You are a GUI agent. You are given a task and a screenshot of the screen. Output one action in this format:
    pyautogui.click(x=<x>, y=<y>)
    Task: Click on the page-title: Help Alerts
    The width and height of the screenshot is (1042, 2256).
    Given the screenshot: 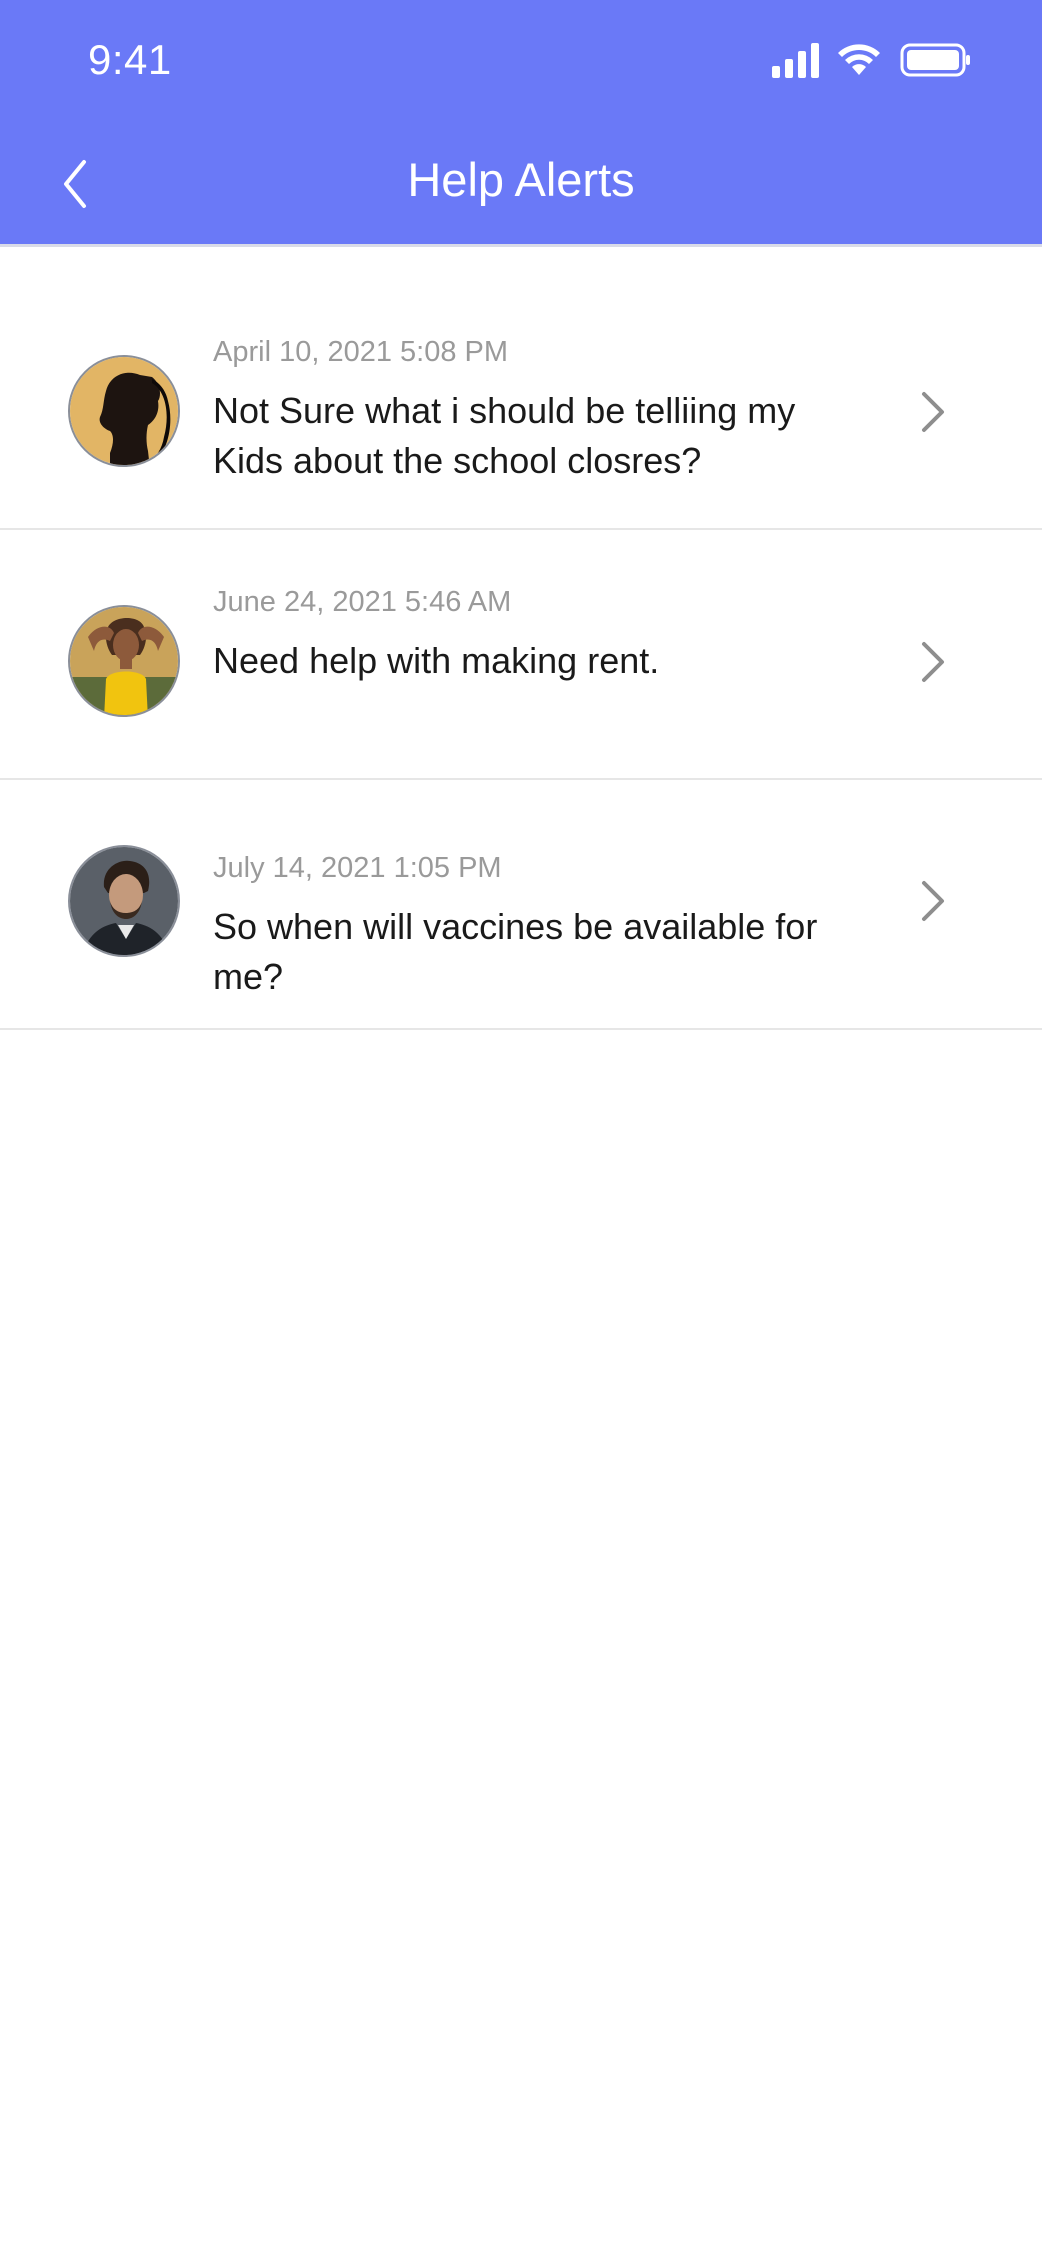 What is the action you would take?
    pyautogui.click(x=521, y=179)
    